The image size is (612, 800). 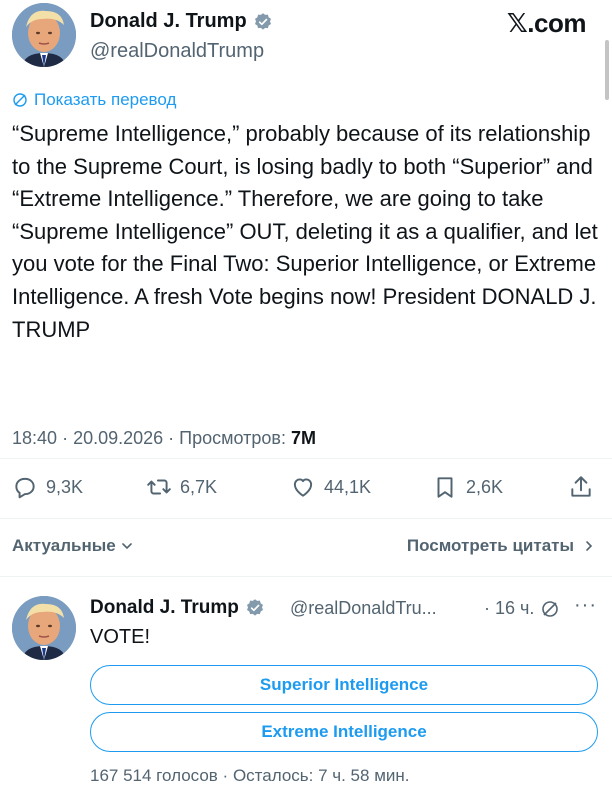 What do you see at coordinates (64, 545) in the screenshot?
I see `sort-relevance-label: Актуальные` at bounding box center [64, 545].